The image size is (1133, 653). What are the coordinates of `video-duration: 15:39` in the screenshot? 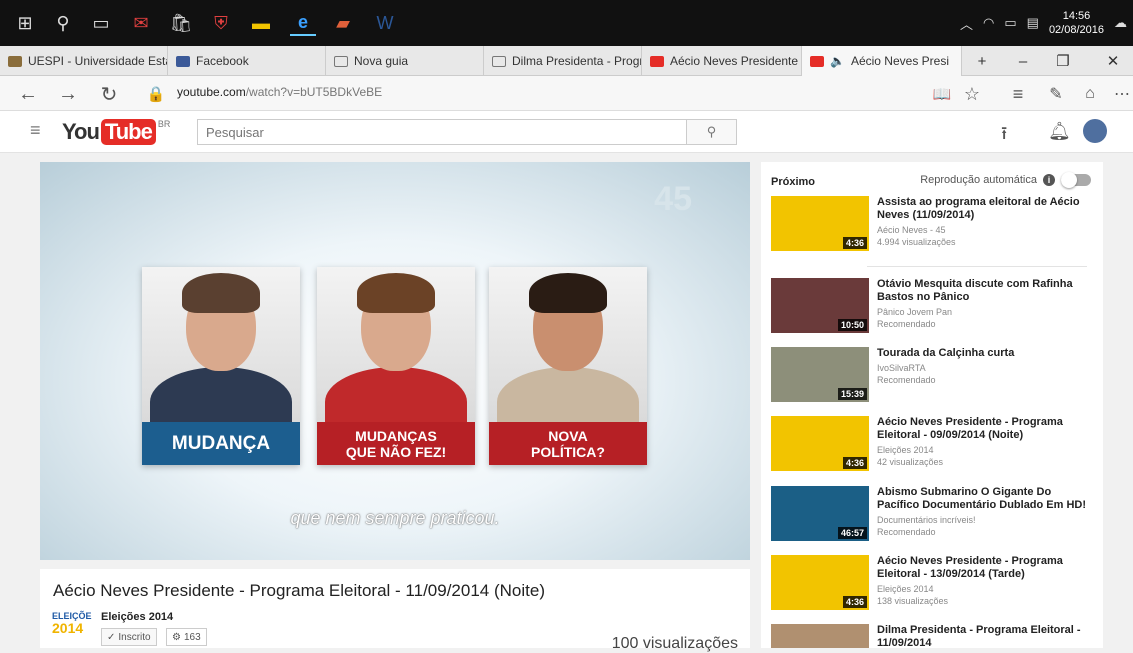 It's located at (852, 394).